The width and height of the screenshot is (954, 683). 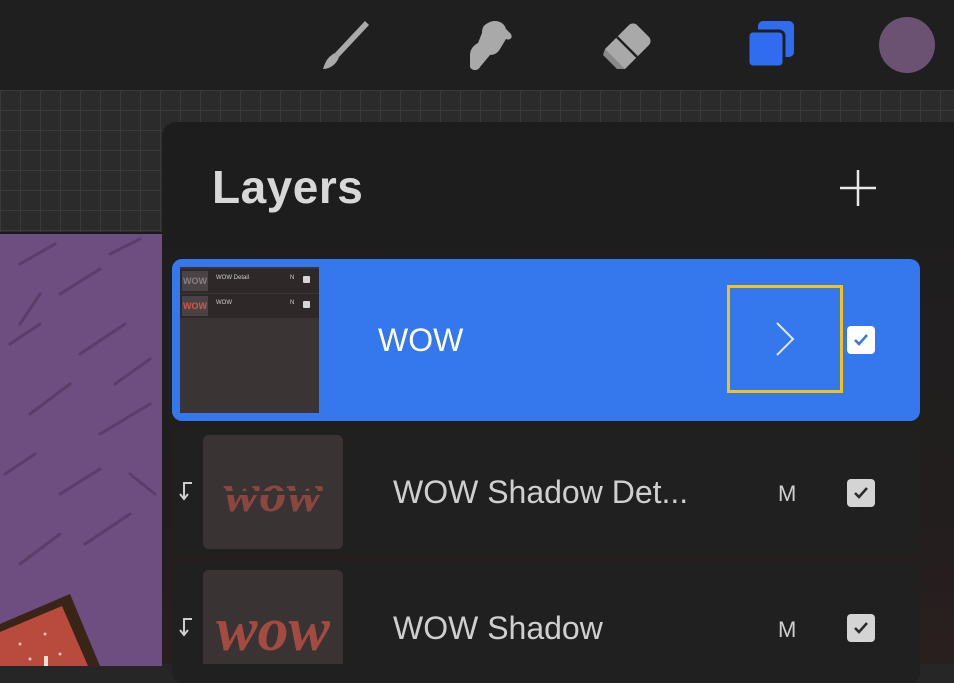 I want to click on eraser-icon, so click(x=627, y=45).